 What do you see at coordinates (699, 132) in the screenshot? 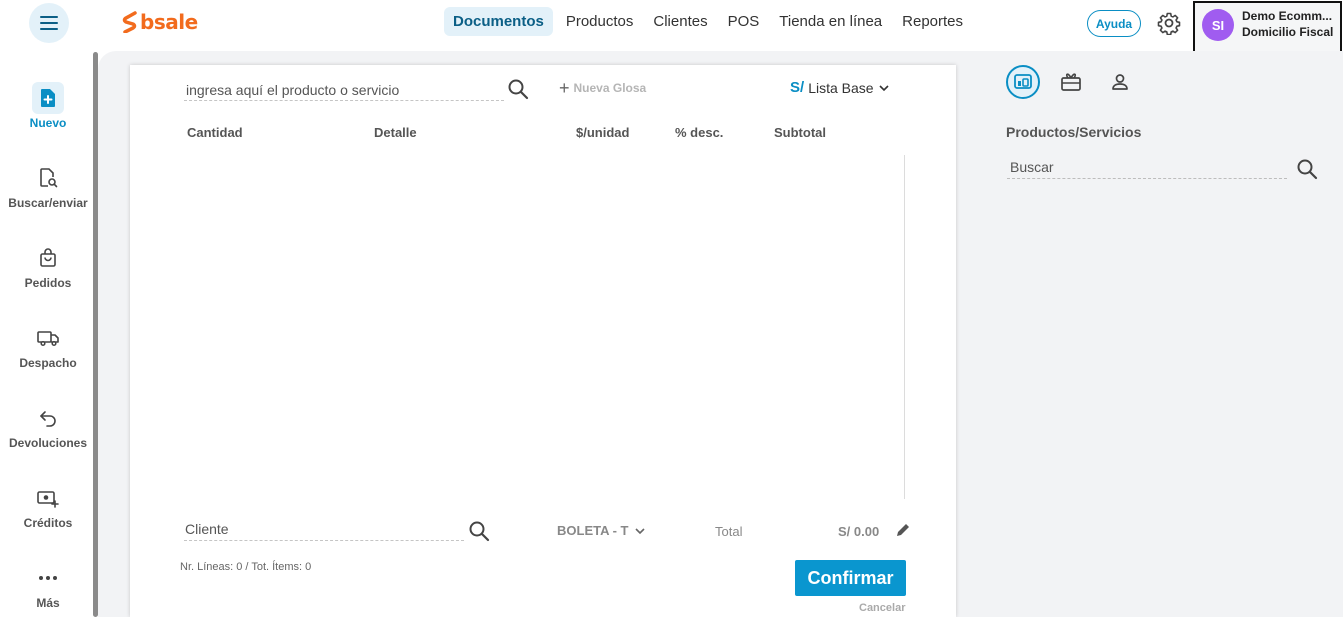
I see `column-header-discount: % desc.` at bounding box center [699, 132].